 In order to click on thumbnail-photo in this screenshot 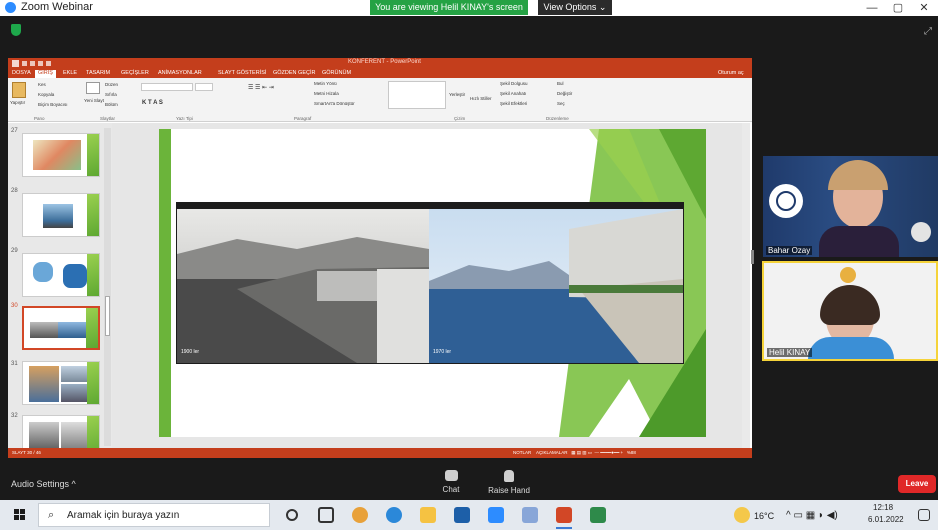, I will do `click(44, 435)`.